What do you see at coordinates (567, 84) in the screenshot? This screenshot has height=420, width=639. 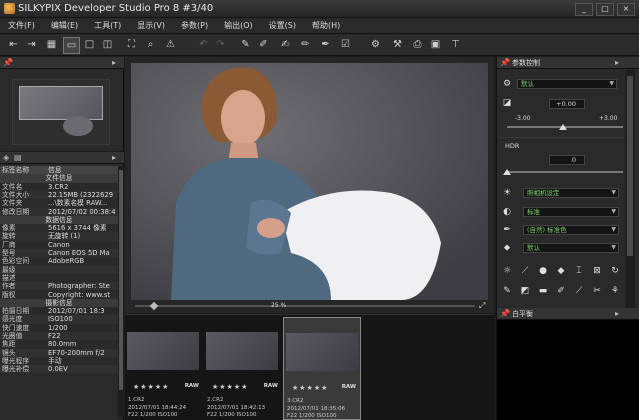 I see `preset-dropdown: 默认 ▼` at bounding box center [567, 84].